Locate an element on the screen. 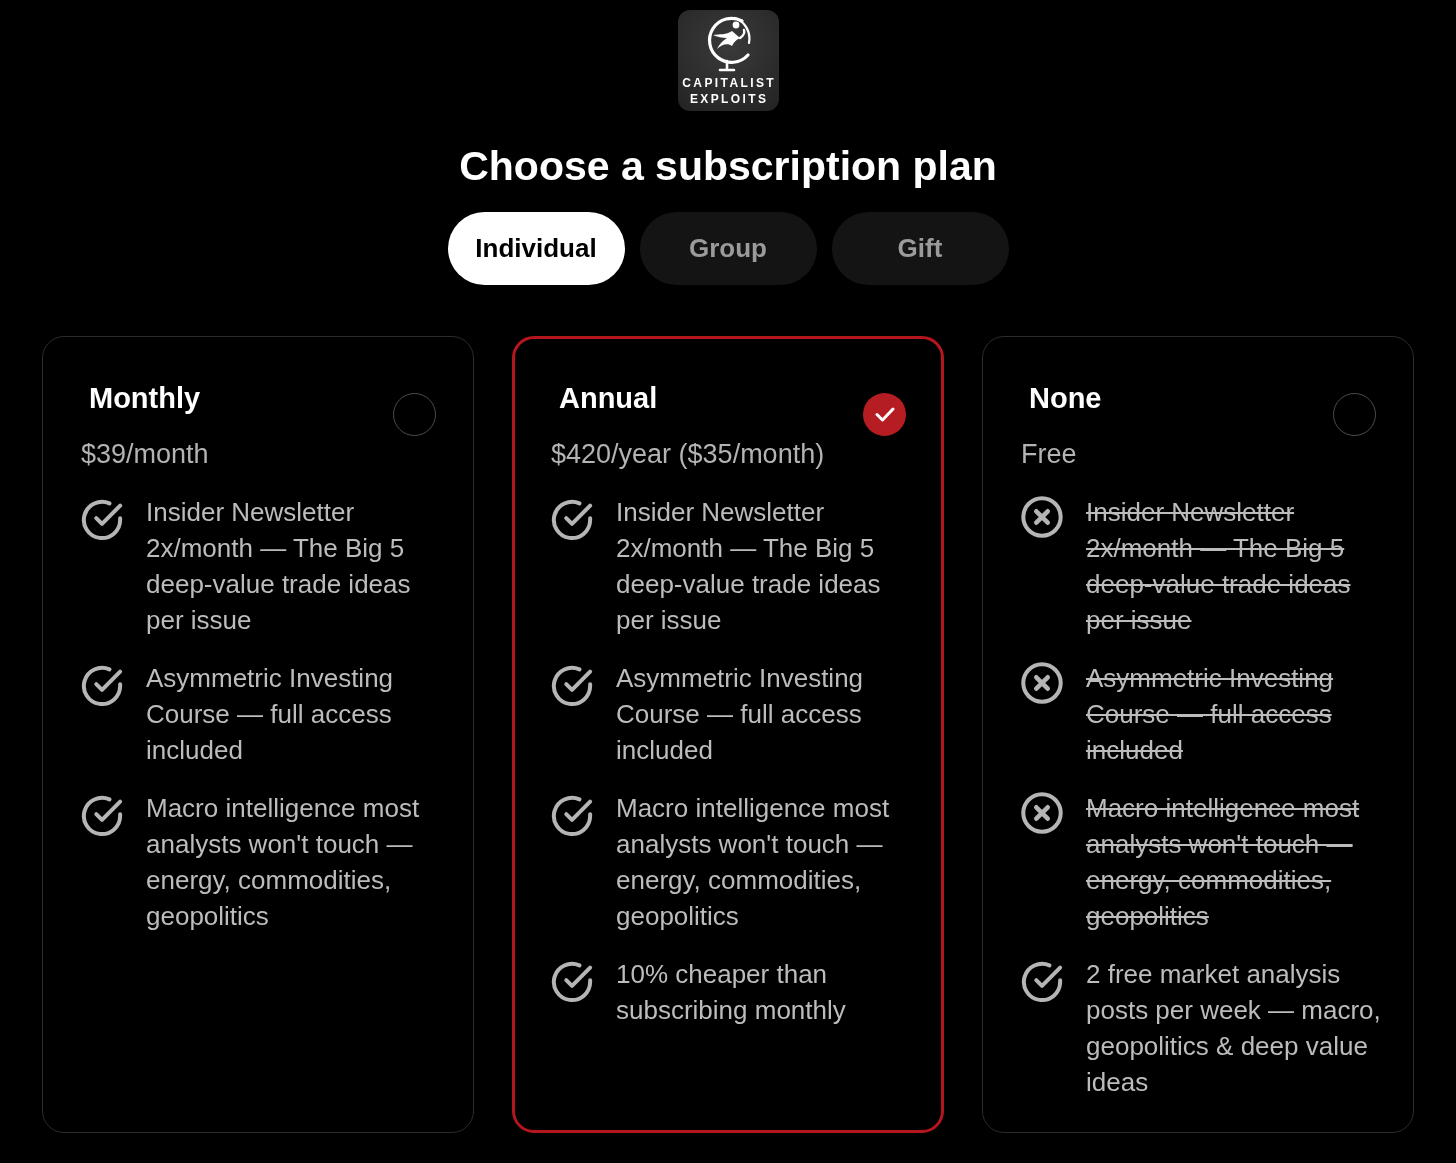 This screenshot has width=1456, height=1163. plan-name: Annual is located at coordinates (609, 398).